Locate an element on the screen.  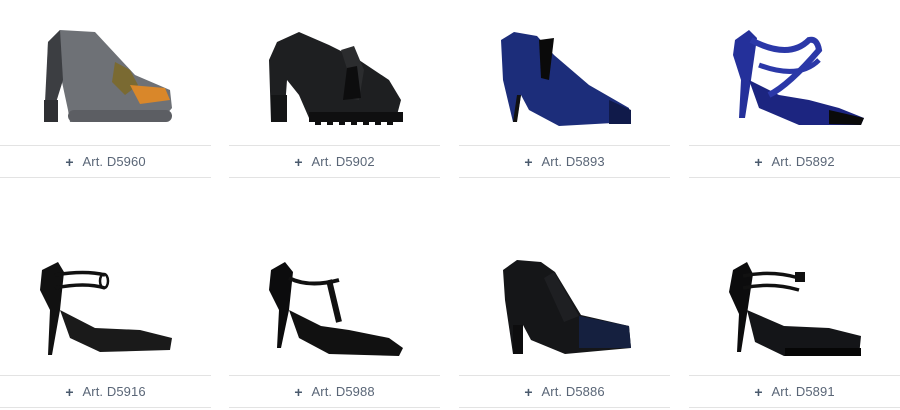
product-card: + Art. D5916 is located at coordinates (105, 320).